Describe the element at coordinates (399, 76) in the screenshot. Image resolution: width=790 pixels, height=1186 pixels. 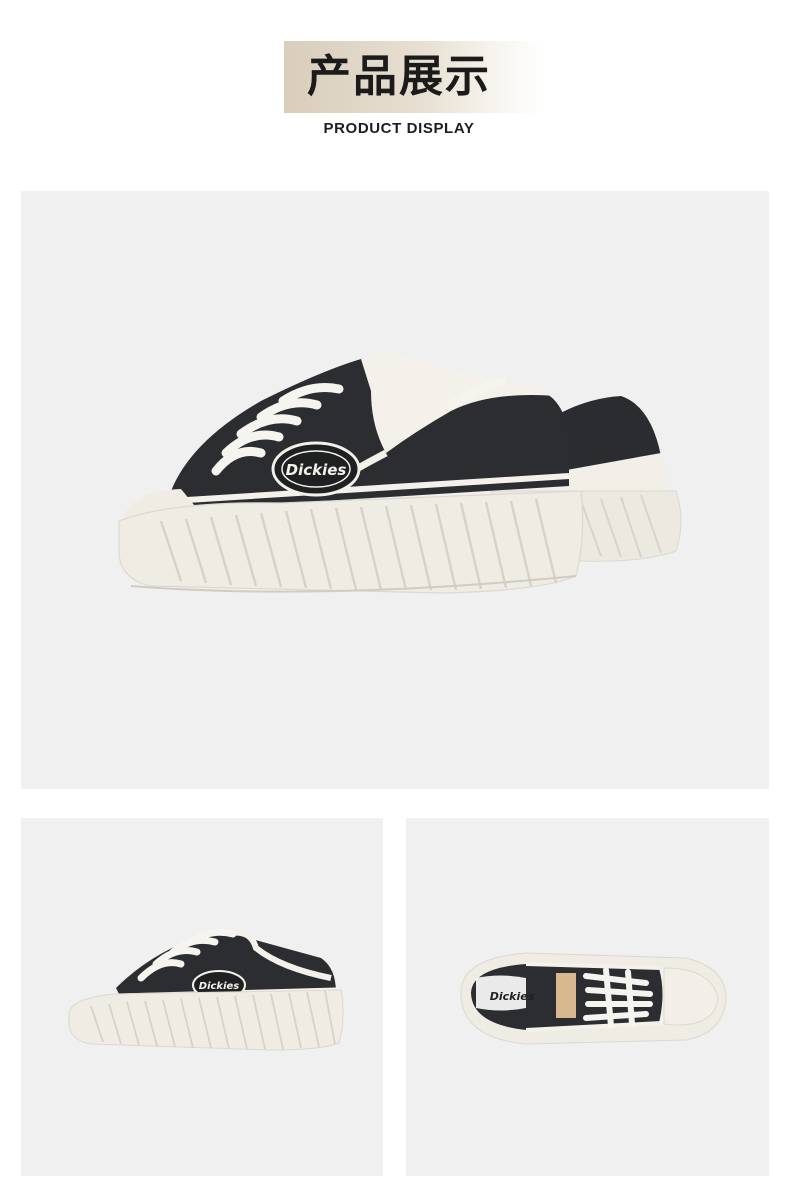
I see `section-title: 产品展示` at that location.